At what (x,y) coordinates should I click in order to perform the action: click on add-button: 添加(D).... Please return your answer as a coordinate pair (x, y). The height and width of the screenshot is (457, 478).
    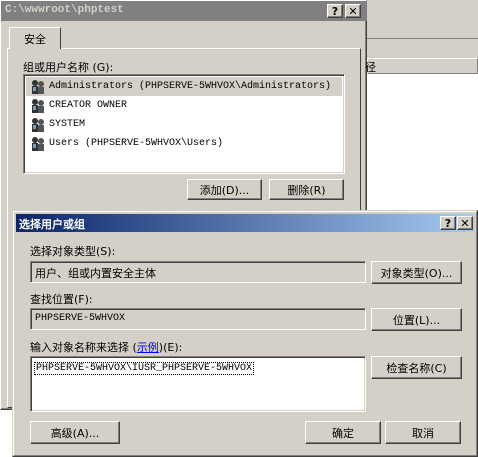
    Looking at the image, I should click on (224, 189).